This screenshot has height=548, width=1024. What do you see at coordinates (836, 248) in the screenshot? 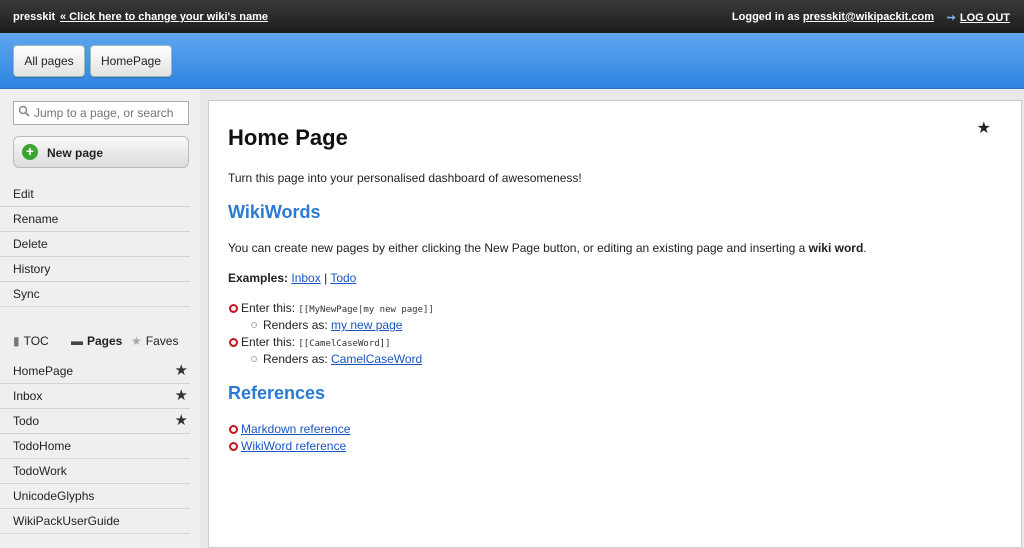
I see `wikiwords-bold-text: wiki word` at bounding box center [836, 248].